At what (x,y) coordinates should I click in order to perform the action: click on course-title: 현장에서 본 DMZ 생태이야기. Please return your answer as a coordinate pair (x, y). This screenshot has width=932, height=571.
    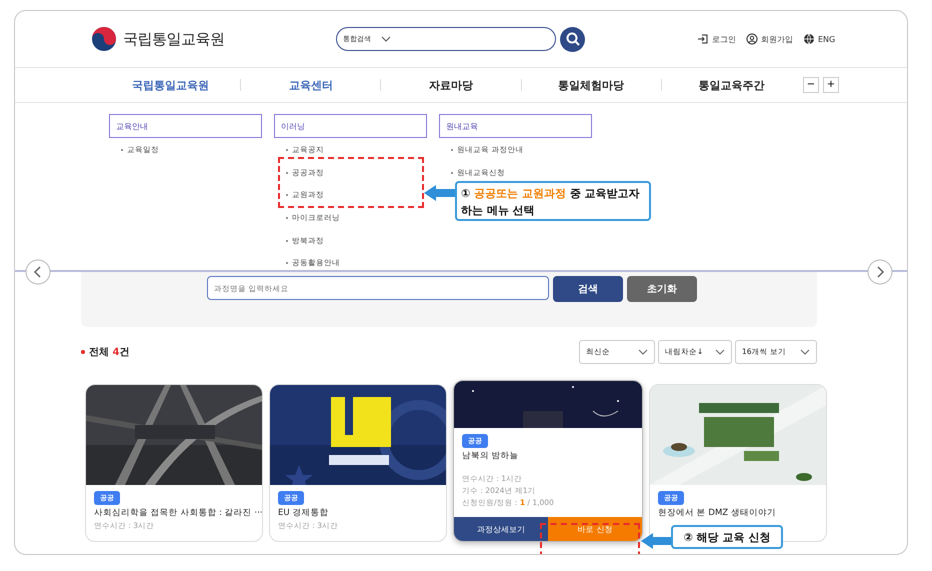
    Looking at the image, I should click on (717, 513).